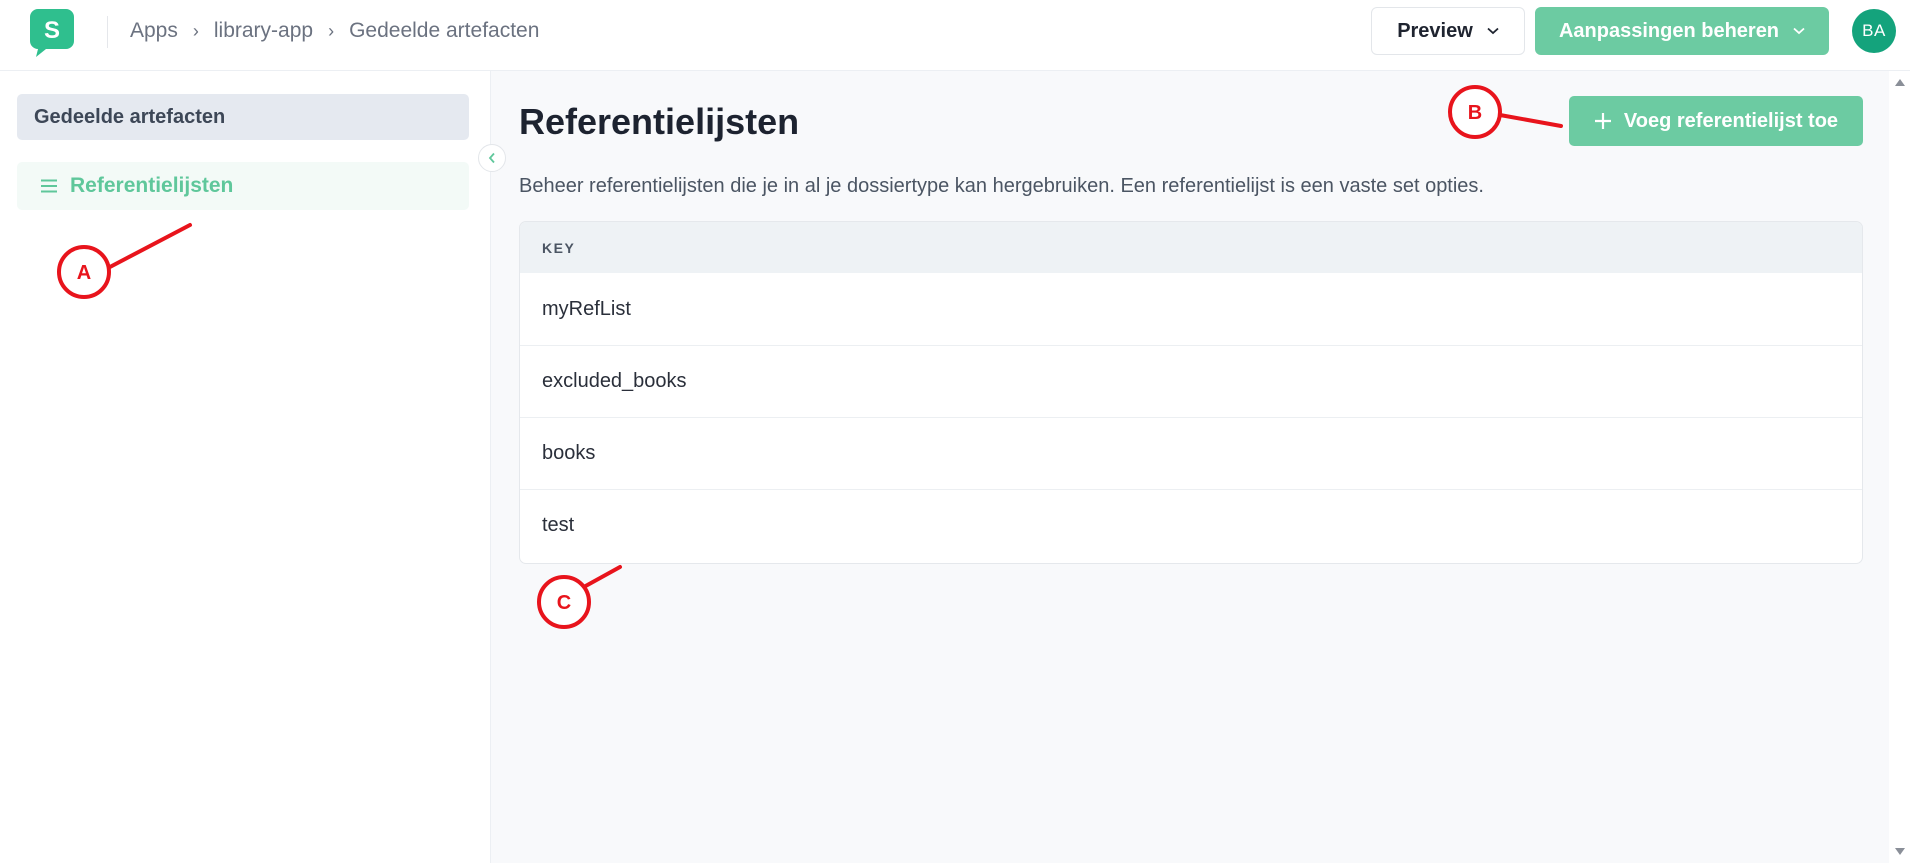 The width and height of the screenshot is (1910, 863). I want to click on manage-changes-button: Aanpassingen beheren, so click(1682, 31).